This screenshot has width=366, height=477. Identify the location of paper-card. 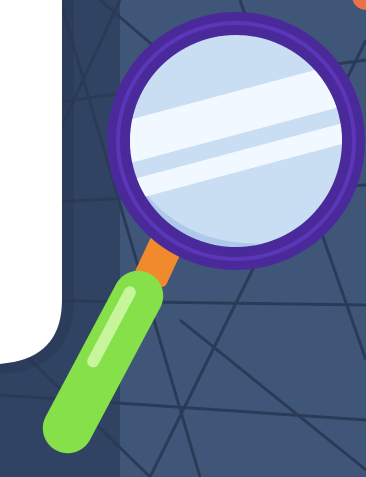
(31, 182).